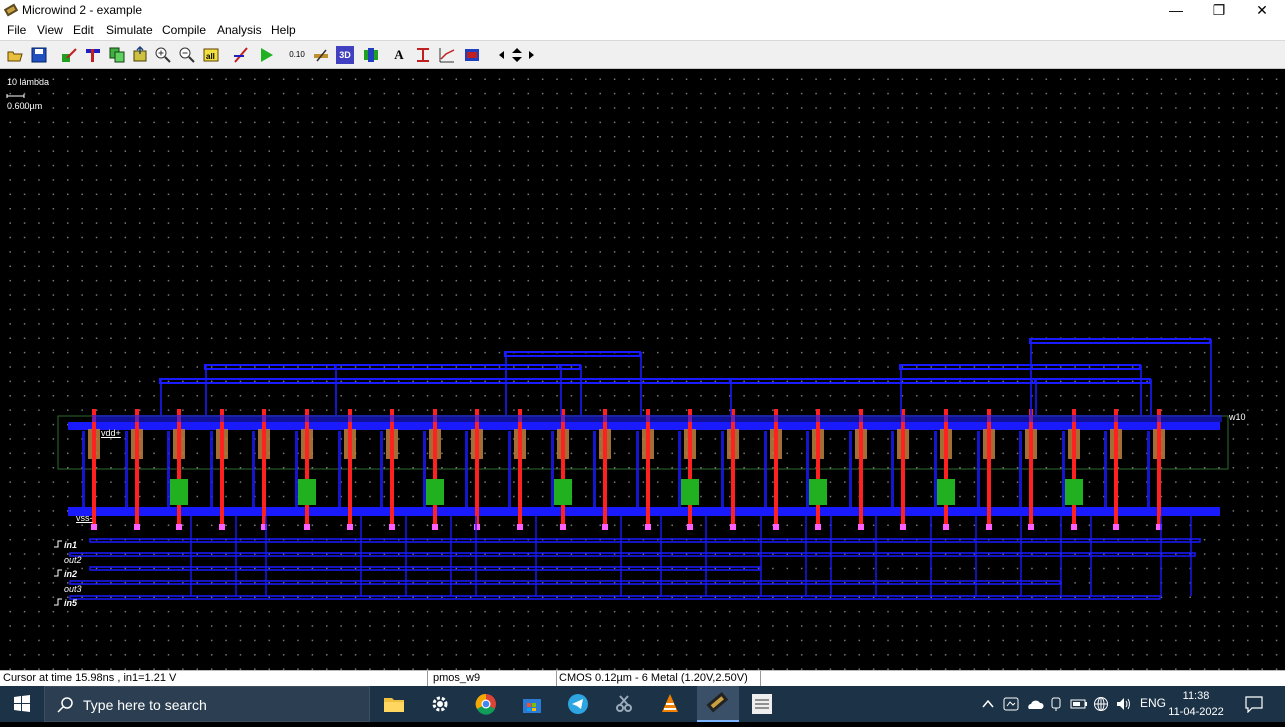 Image resolution: width=1285 pixels, height=727 pixels. What do you see at coordinates (184, 30) in the screenshot?
I see `menu-compile: Compile` at bounding box center [184, 30].